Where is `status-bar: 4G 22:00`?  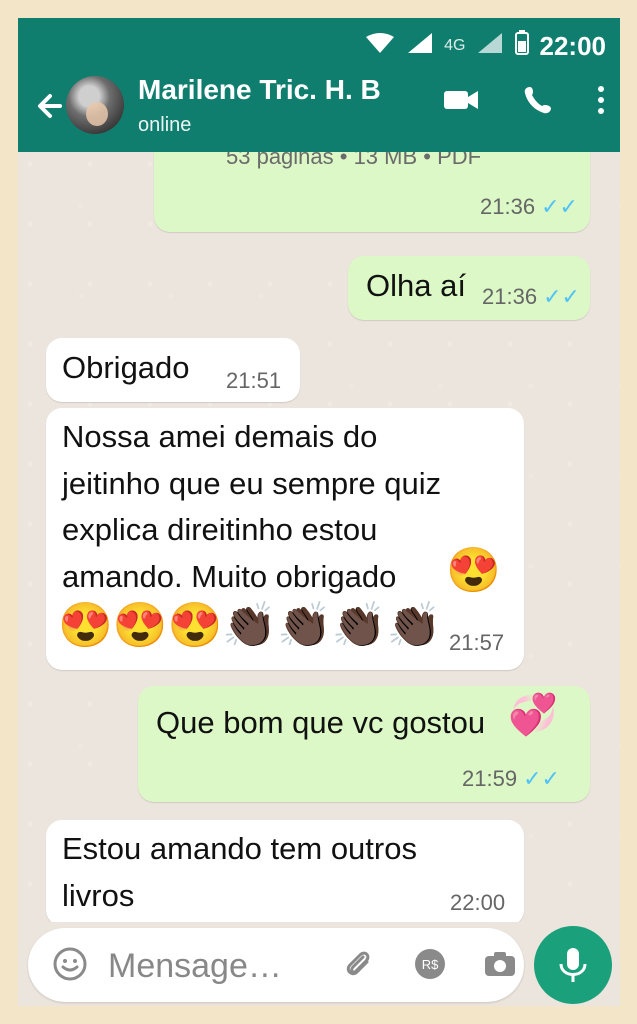
status-bar: 4G 22:00 is located at coordinates (485, 46).